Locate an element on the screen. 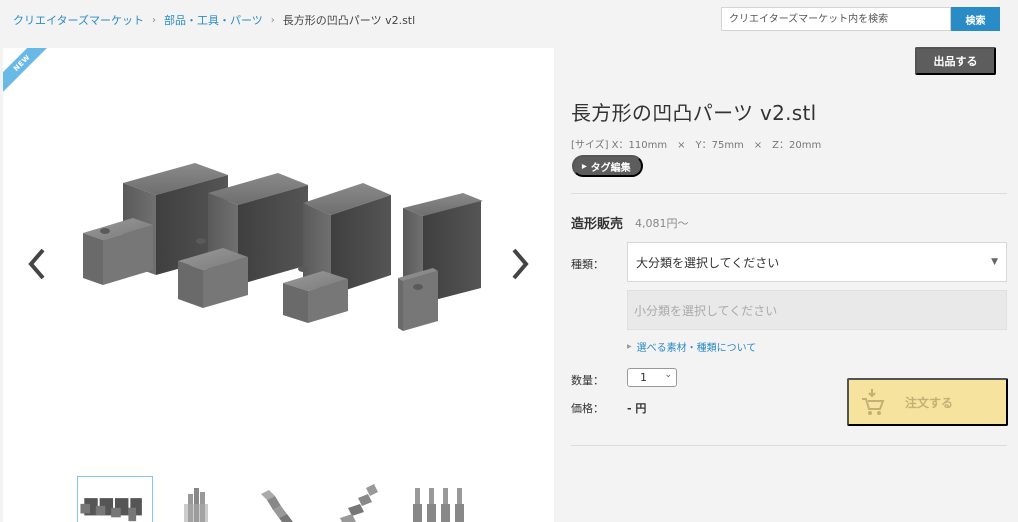 The width and height of the screenshot is (1018, 522). product-main-image is located at coordinates (283, 247).